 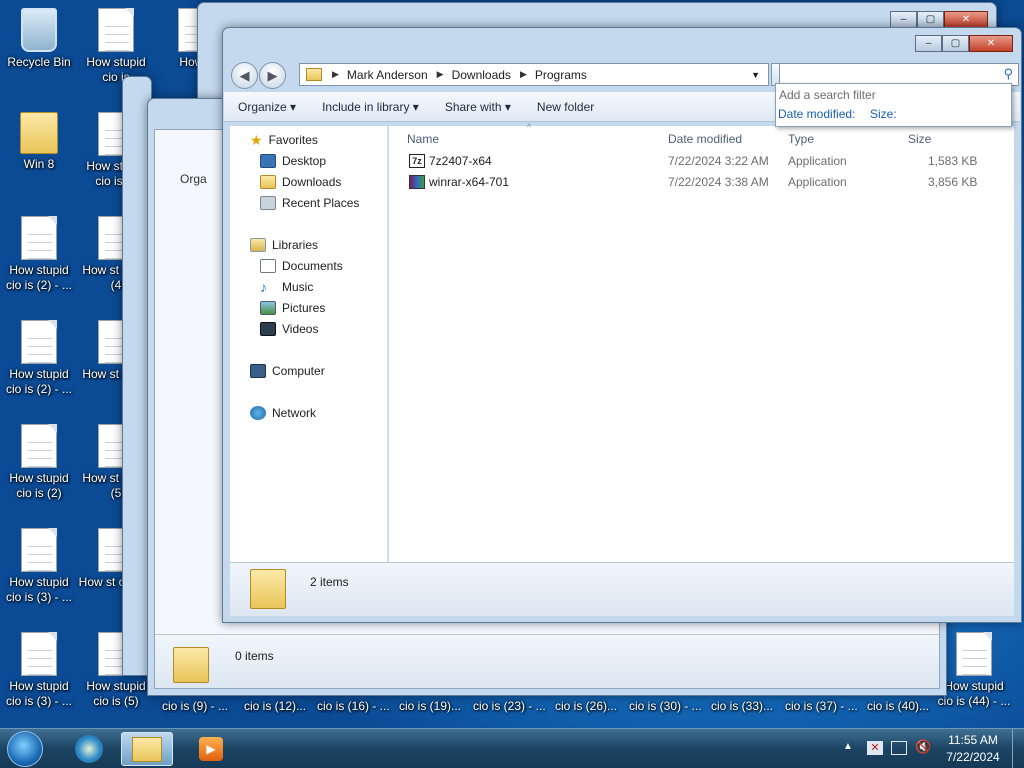 What do you see at coordinates (973, 740) in the screenshot?
I see `clock-time: 11:55 AM` at bounding box center [973, 740].